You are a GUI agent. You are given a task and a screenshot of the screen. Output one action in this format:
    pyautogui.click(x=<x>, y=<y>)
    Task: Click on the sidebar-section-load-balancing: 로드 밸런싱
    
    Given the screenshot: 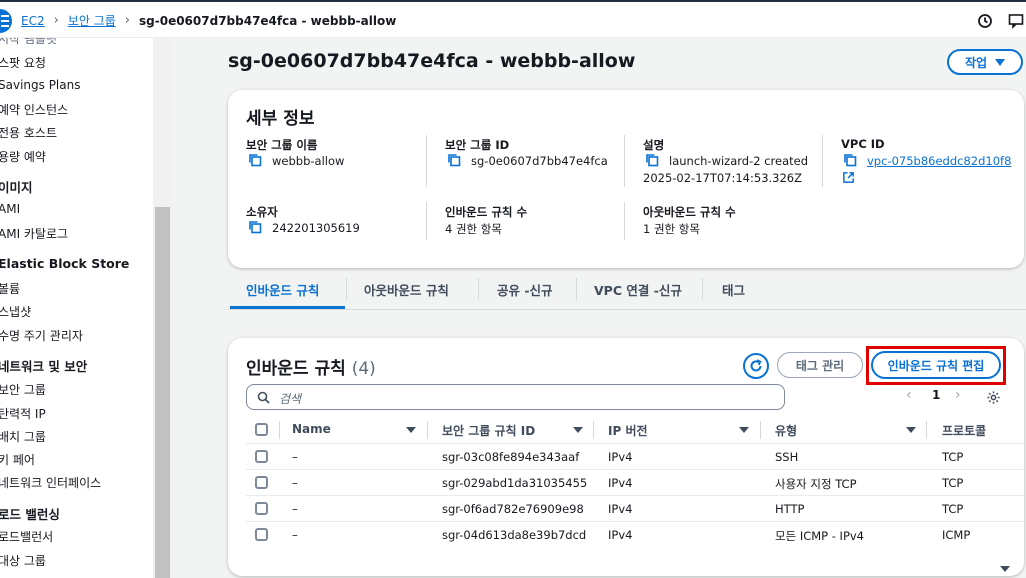 What is the action you would take?
    pyautogui.click(x=30, y=513)
    